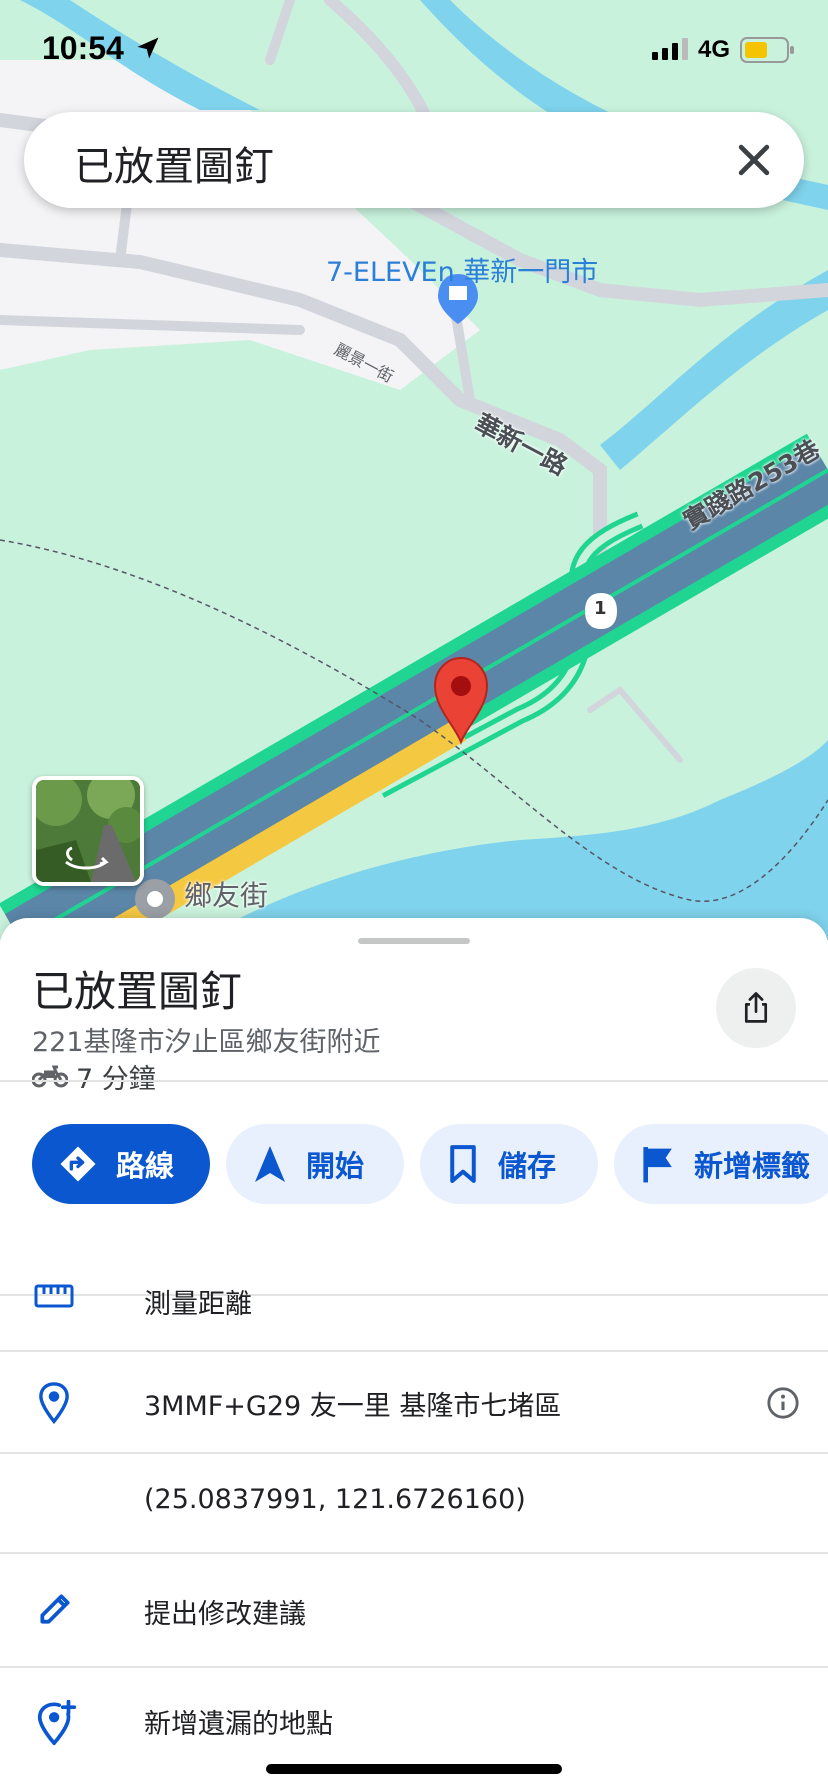  I want to click on street-marker-icon, so click(155, 899).